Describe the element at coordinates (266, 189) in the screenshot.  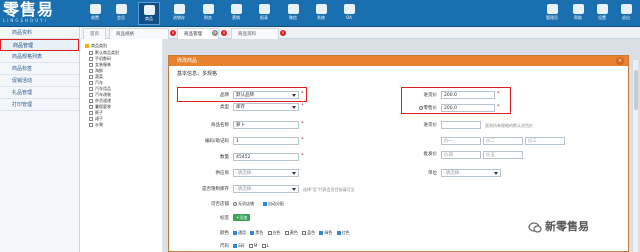
I see `stockalert-select: -请选择-` at that location.